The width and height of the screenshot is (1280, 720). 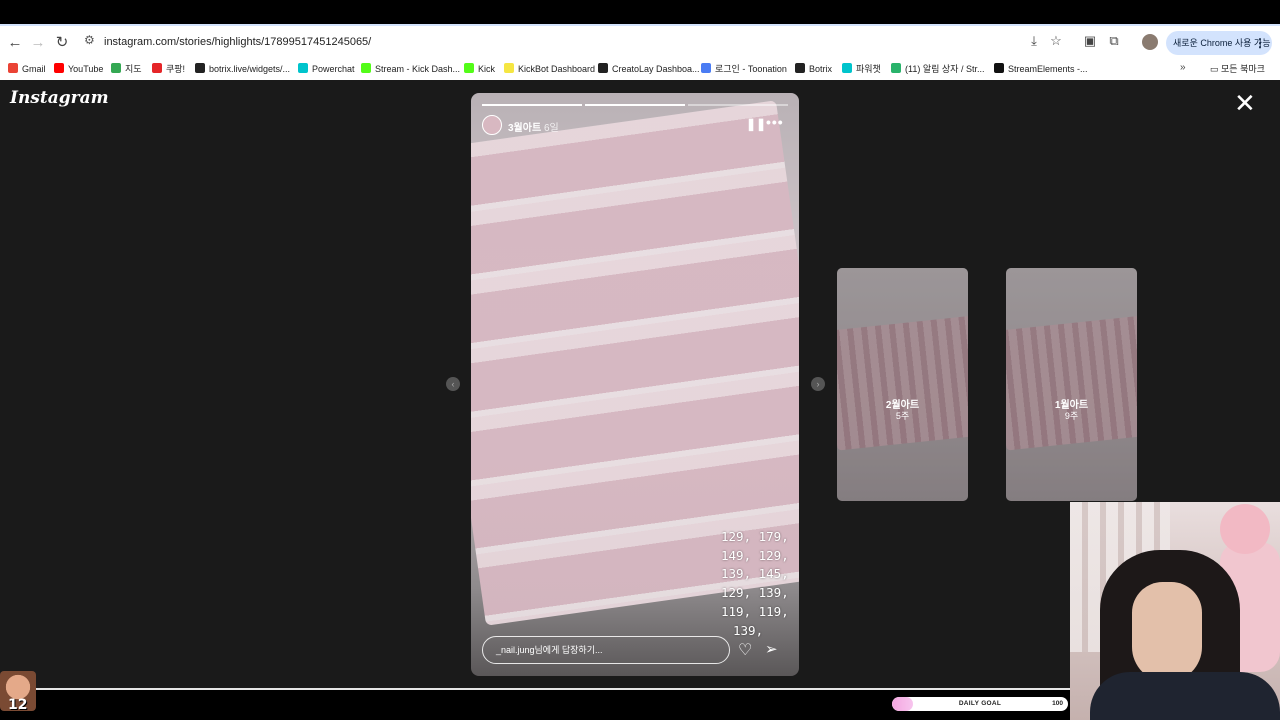 I want to click on bookmark-star-icon: ☆, so click(x=1056, y=41).